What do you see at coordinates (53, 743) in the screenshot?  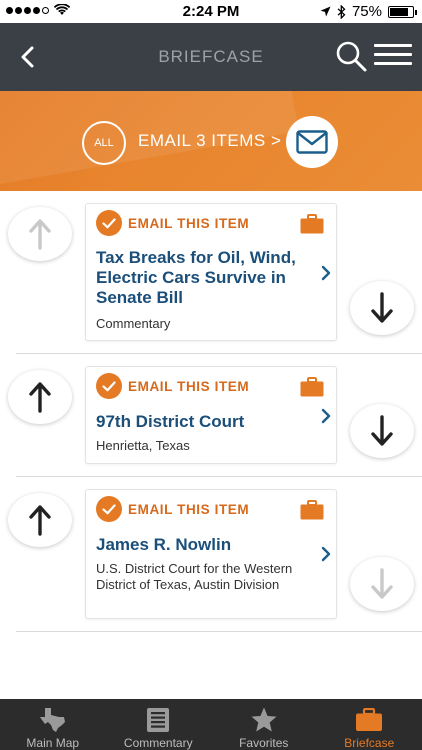 I see `tab-label: Main Map` at bounding box center [53, 743].